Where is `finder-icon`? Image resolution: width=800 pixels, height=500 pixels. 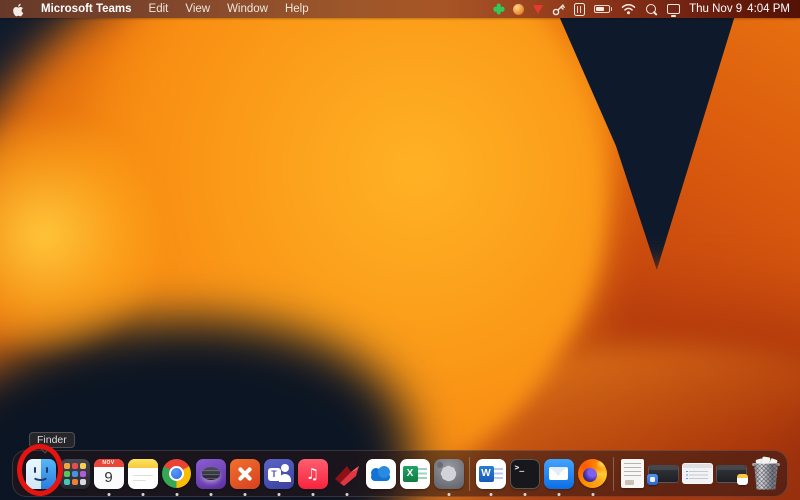 finder-icon is located at coordinates (40, 473).